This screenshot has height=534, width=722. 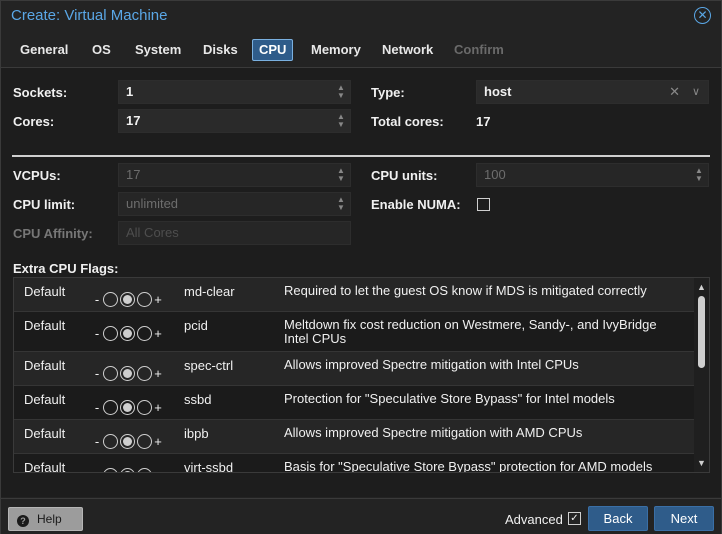 I want to click on dialog-footer: ? Help Advanced ✓ Back Next, so click(x=361, y=516).